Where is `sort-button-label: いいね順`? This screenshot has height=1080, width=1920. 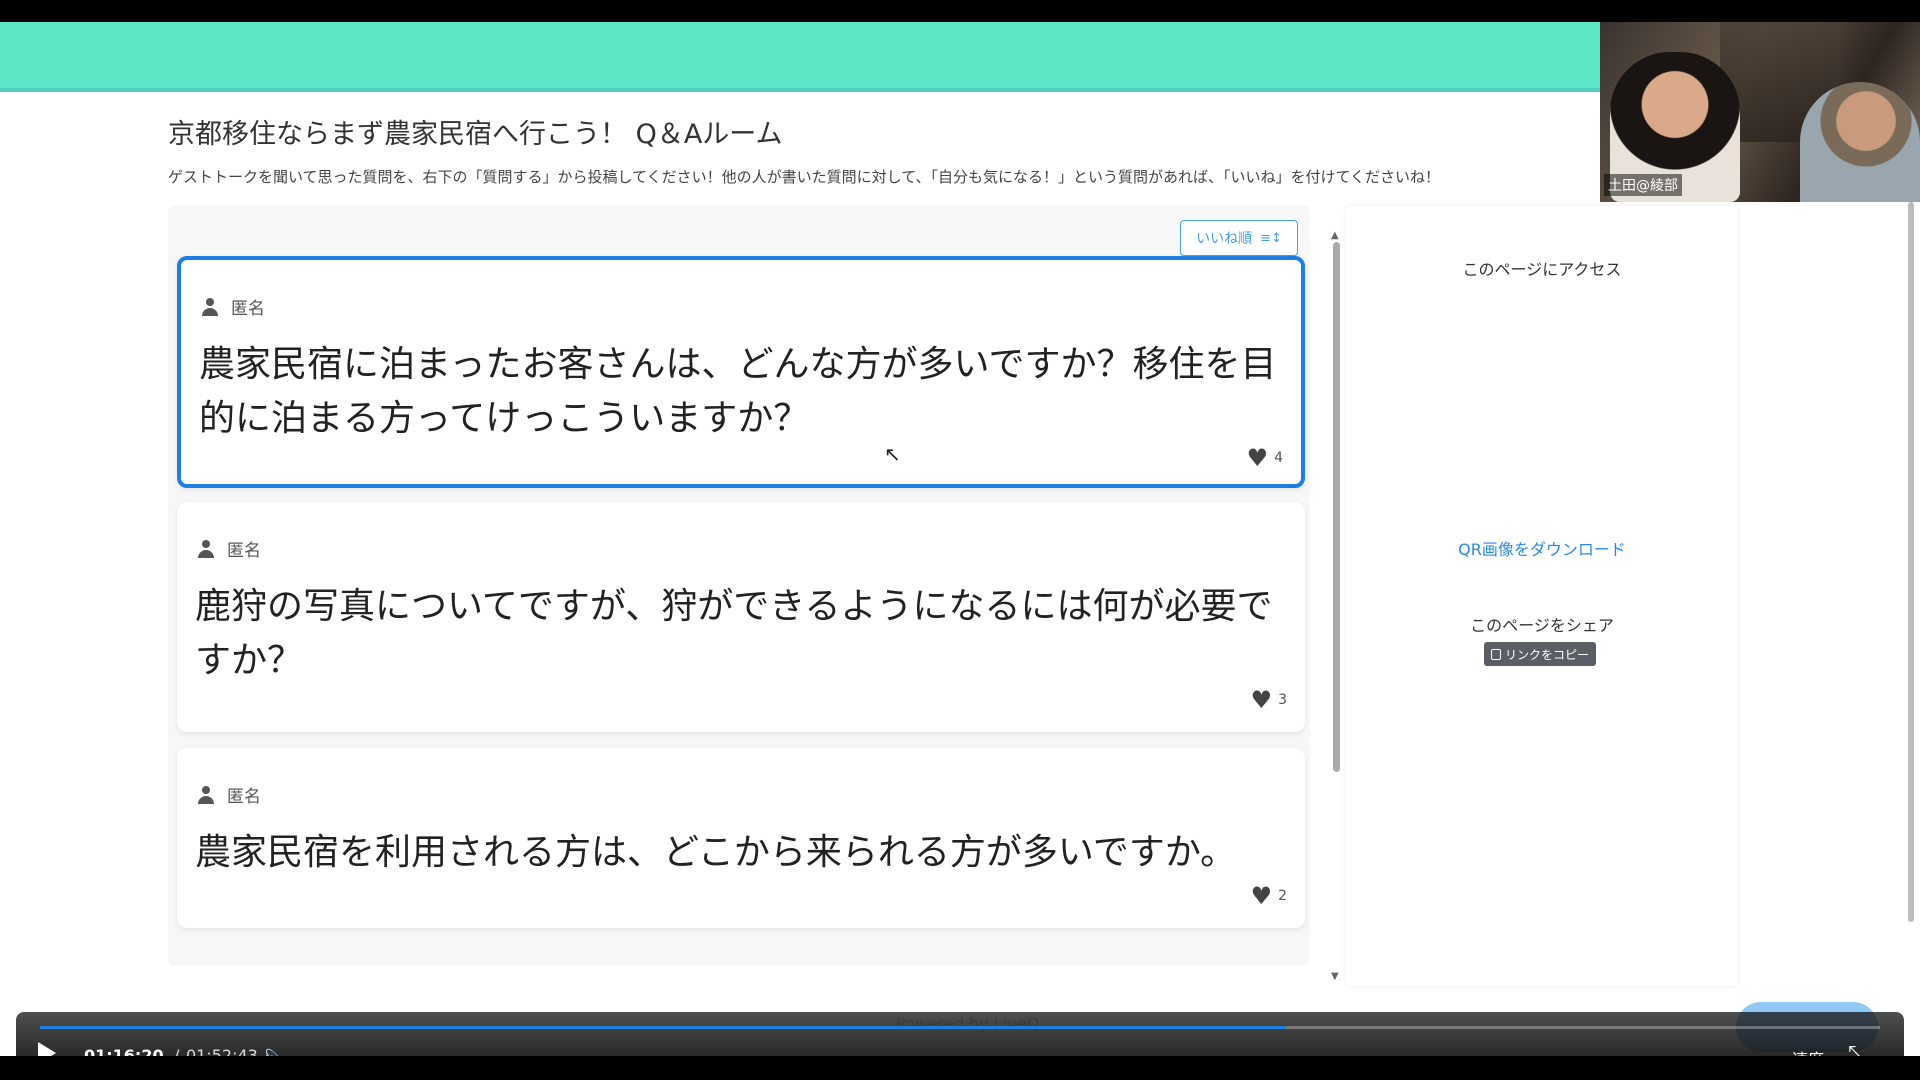 sort-button-label: いいね順 is located at coordinates (1224, 239).